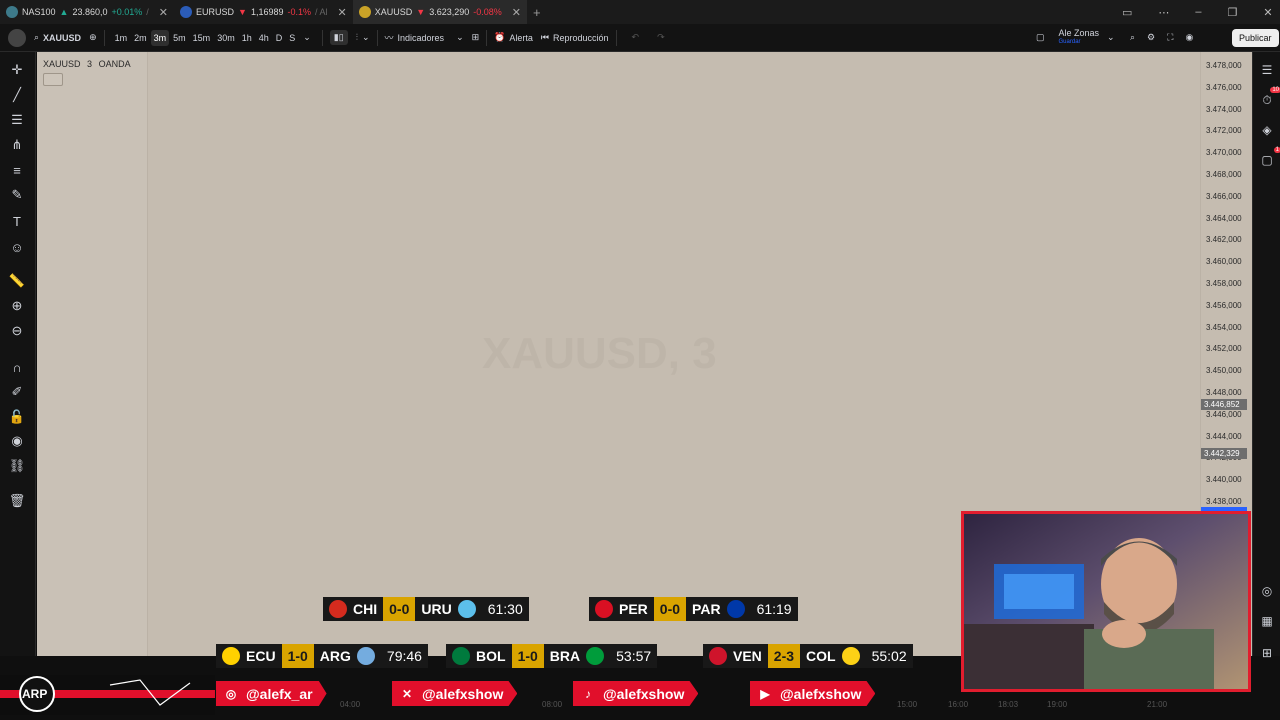 The width and height of the screenshot is (1280, 720). What do you see at coordinates (487, 12) in the screenshot?
I see `tab-change: -0.08%` at bounding box center [487, 12].